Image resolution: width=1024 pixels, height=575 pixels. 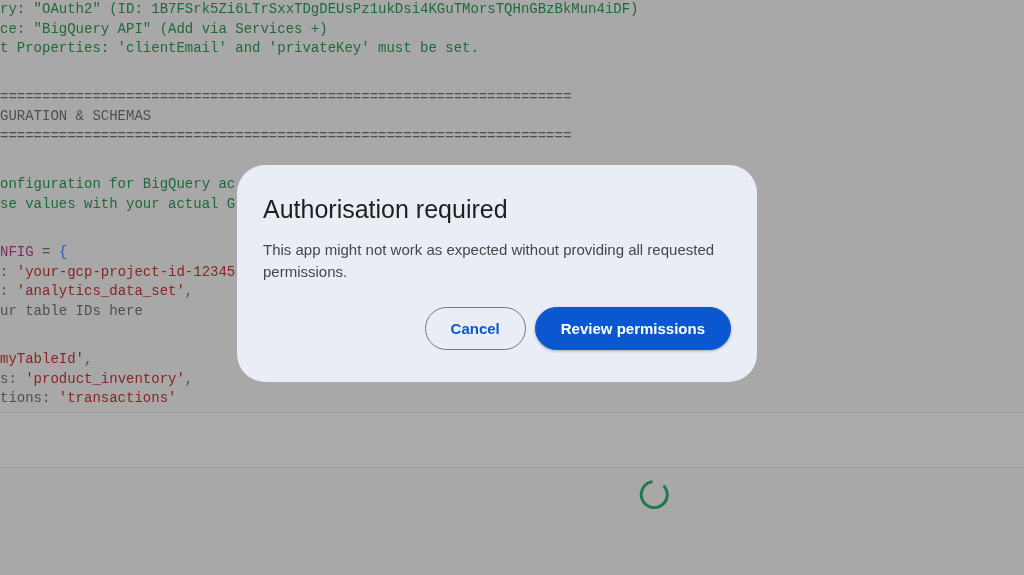 What do you see at coordinates (118, 184) in the screenshot?
I see `code-line: onfiguration for BigQuery ac` at bounding box center [118, 184].